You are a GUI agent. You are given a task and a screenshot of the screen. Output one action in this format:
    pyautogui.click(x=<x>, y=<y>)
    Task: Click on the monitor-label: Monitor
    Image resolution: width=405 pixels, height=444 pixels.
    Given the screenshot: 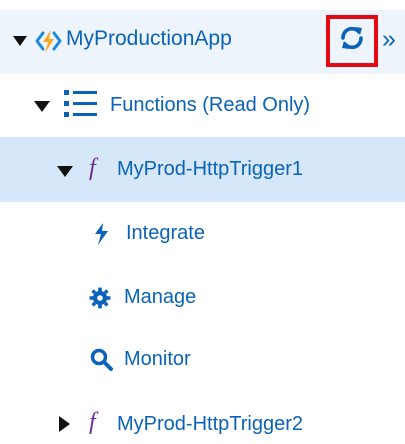 What is the action you would take?
    pyautogui.click(x=157, y=359)
    